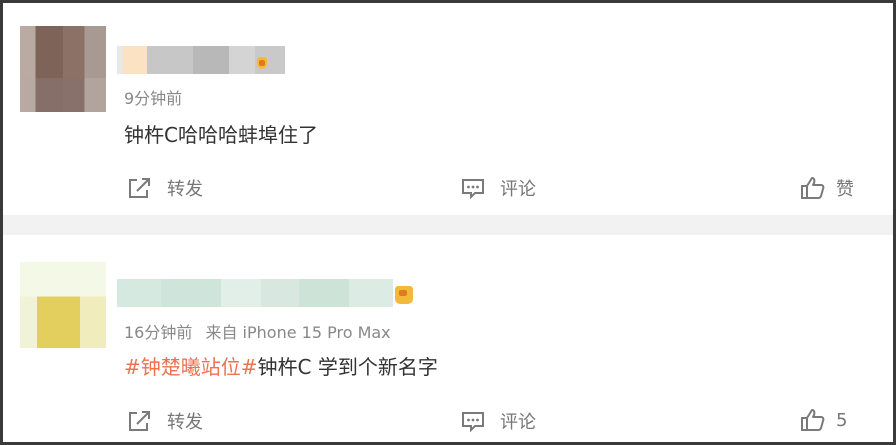 Image resolution: width=896 pixels, height=445 pixels. I want to click on comment-body: 钟杵C哈哈哈蚌埠住了, so click(221, 135).